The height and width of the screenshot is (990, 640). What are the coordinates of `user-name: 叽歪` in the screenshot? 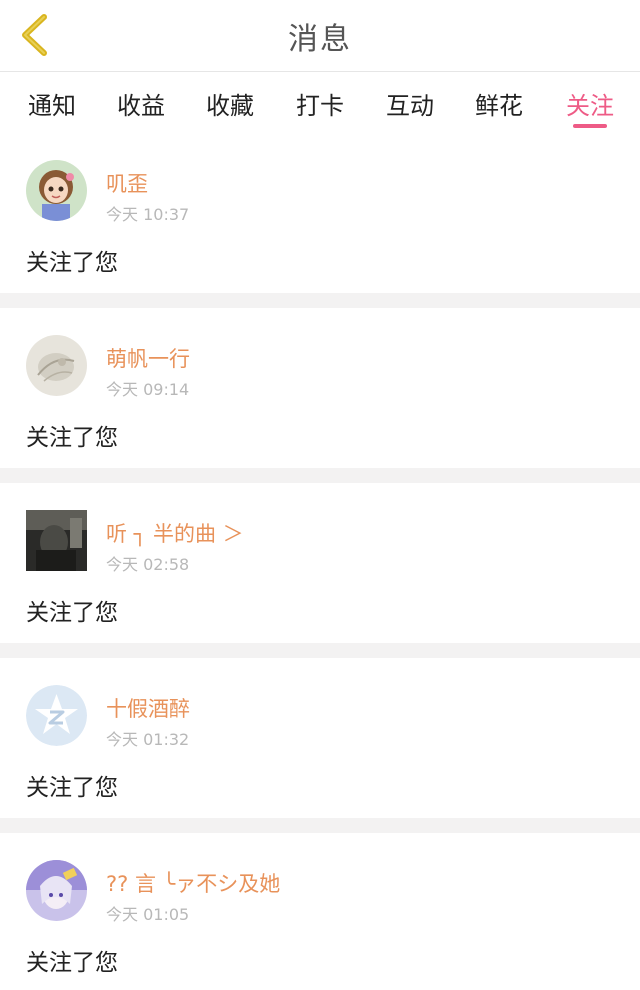 It's located at (127, 183).